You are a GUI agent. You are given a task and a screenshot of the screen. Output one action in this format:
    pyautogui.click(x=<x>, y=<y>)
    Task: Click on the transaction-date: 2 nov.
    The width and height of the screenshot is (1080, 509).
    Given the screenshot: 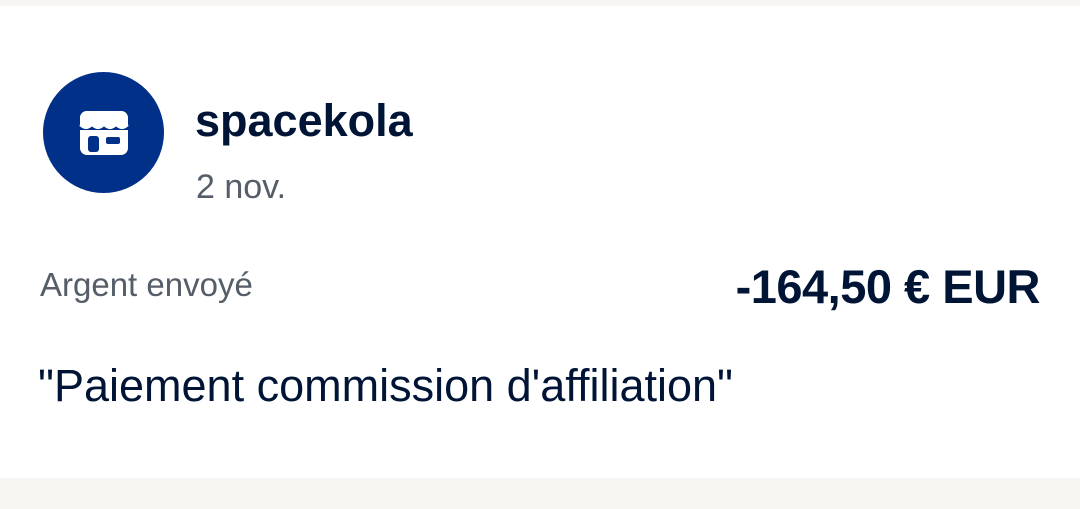 What is the action you would take?
    pyautogui.click(x=241, y=187)
    